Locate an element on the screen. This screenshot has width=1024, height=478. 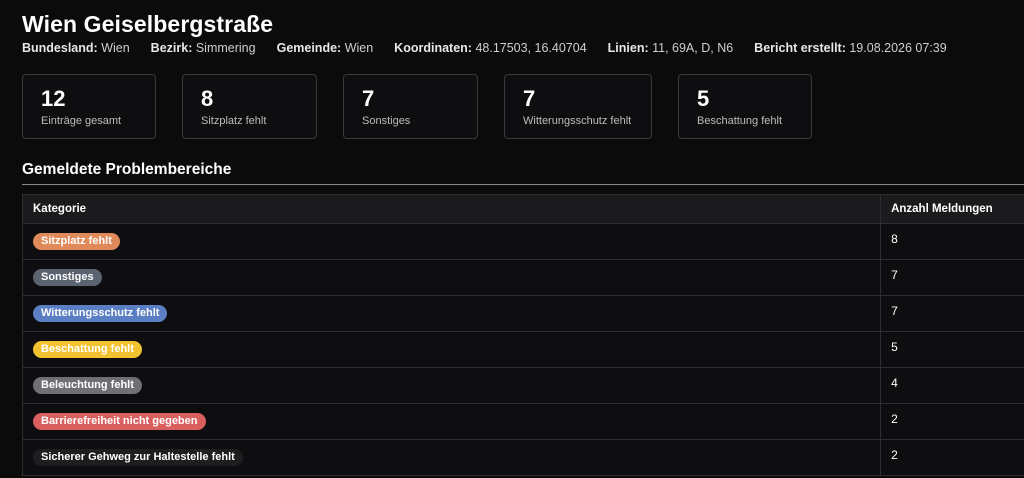
card-witterungsschutz-fehlt: 7 Witterungsschutz fehlt is located at coordinates (578, 106).